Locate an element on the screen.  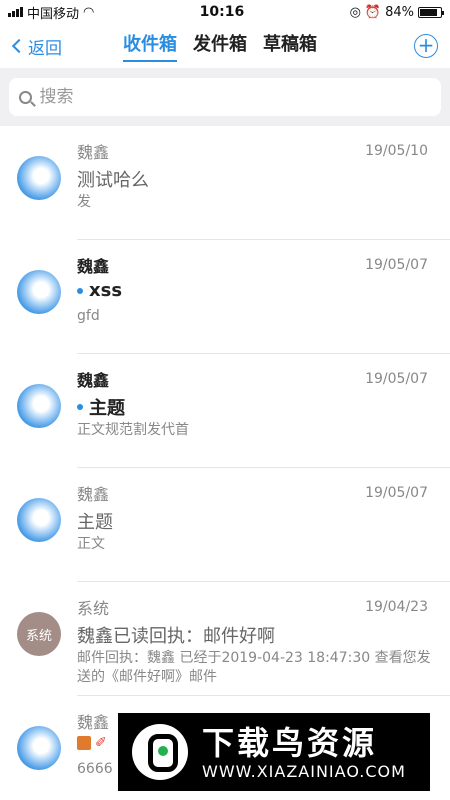
email-item: 魏鑫 19/05/07 xss gfd is located at coordinates (225, 297).